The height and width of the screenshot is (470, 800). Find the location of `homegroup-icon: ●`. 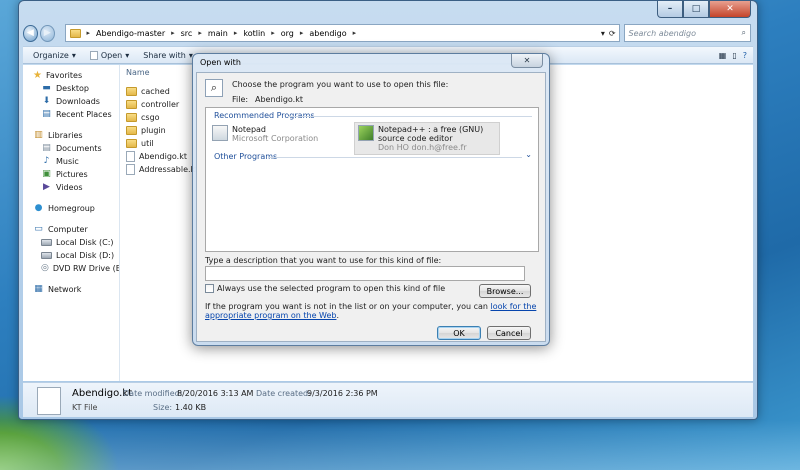

homegroup-icon: ● is located at coordinates (38, 208).